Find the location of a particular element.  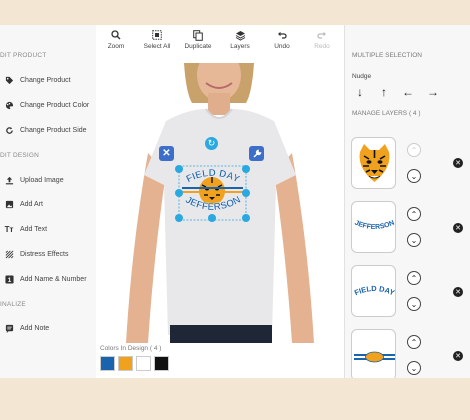

wrench-icon is located at coordinates (257, 153).